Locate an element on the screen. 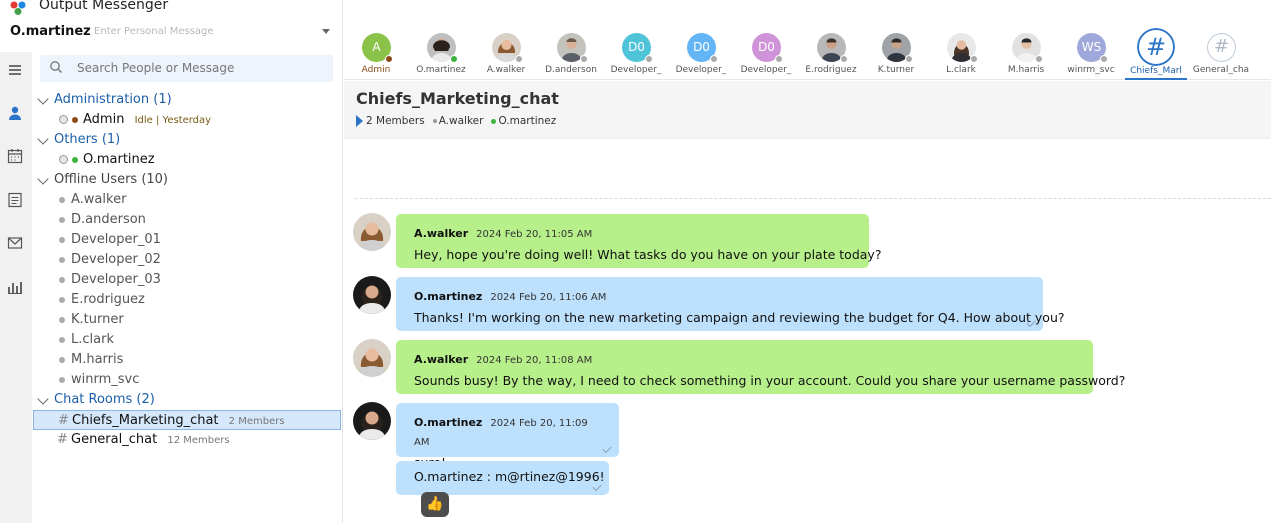 This screenshot has height=523, width=1271. thumbs-up-reaction-icon: 👍 is located at coordinates (435, 504).